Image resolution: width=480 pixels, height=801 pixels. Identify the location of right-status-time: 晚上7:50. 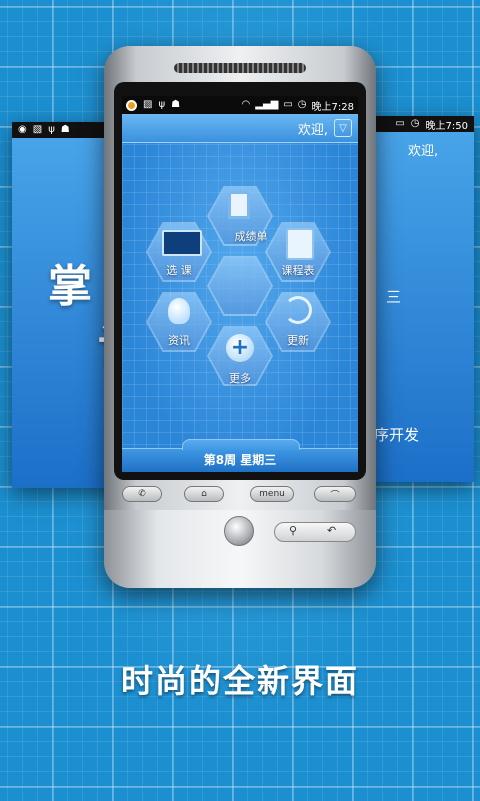
(446, 126).